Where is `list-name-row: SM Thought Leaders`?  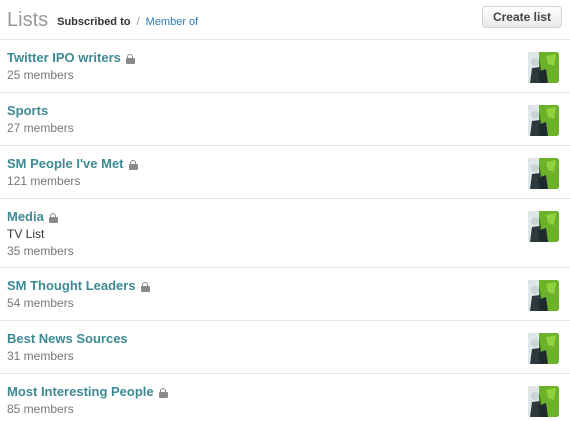
list-name-row: SM Thought Leaders is located at coordinates (258, 286).